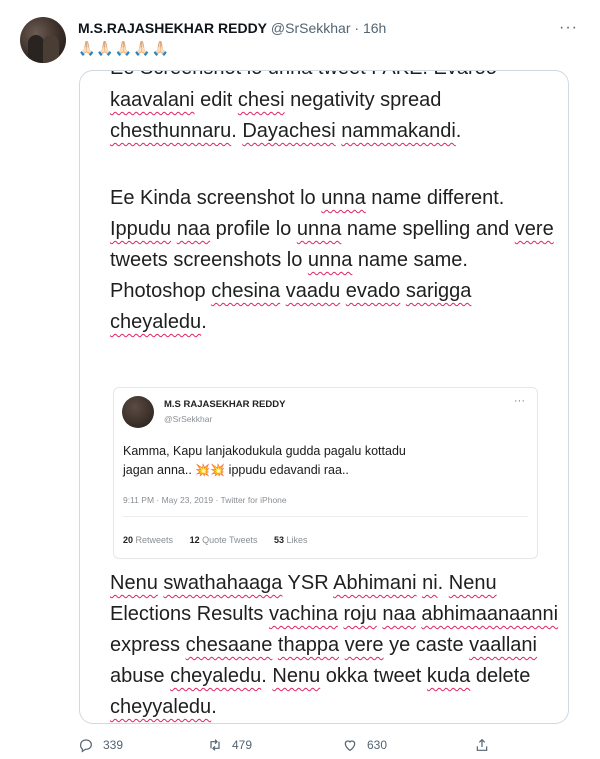 The width and height of the screenshot is (600, 759). Describe the element at coordinates (325, 516) in the screenshot. I see `divider` at that location.